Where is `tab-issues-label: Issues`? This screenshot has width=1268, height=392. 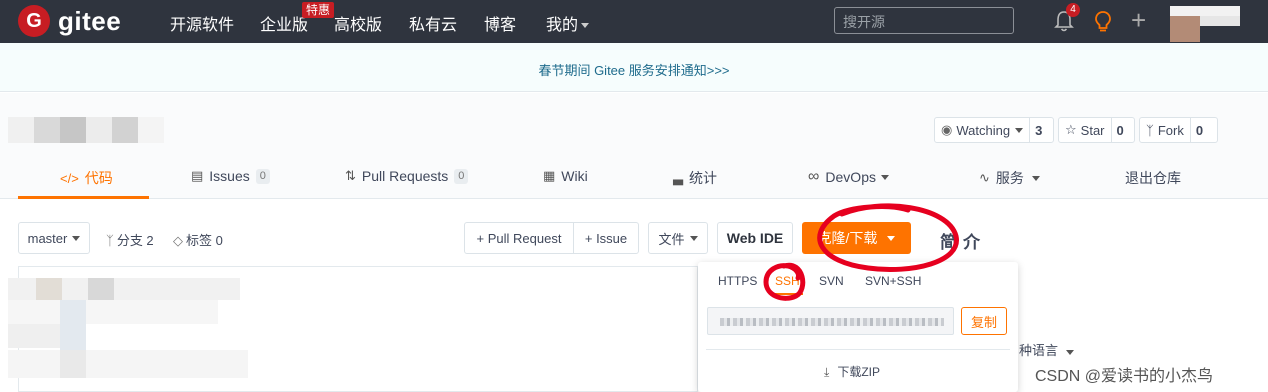
tab-issues-label: Issues is located at coordinates (229, 176).